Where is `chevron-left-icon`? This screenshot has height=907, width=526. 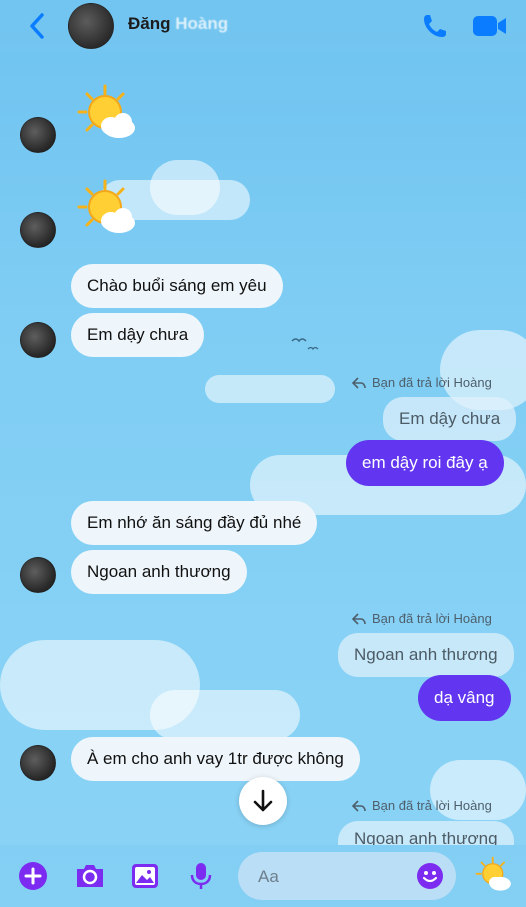 chevron-left-icon is located at coordinates (37, 26).